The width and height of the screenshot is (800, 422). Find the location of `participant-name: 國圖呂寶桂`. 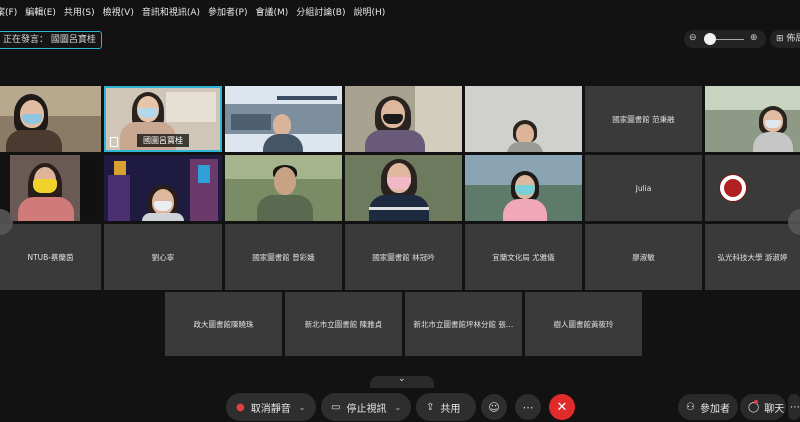

participant-name: 國圖呂寶桂 is located at coordinates (163, 140).